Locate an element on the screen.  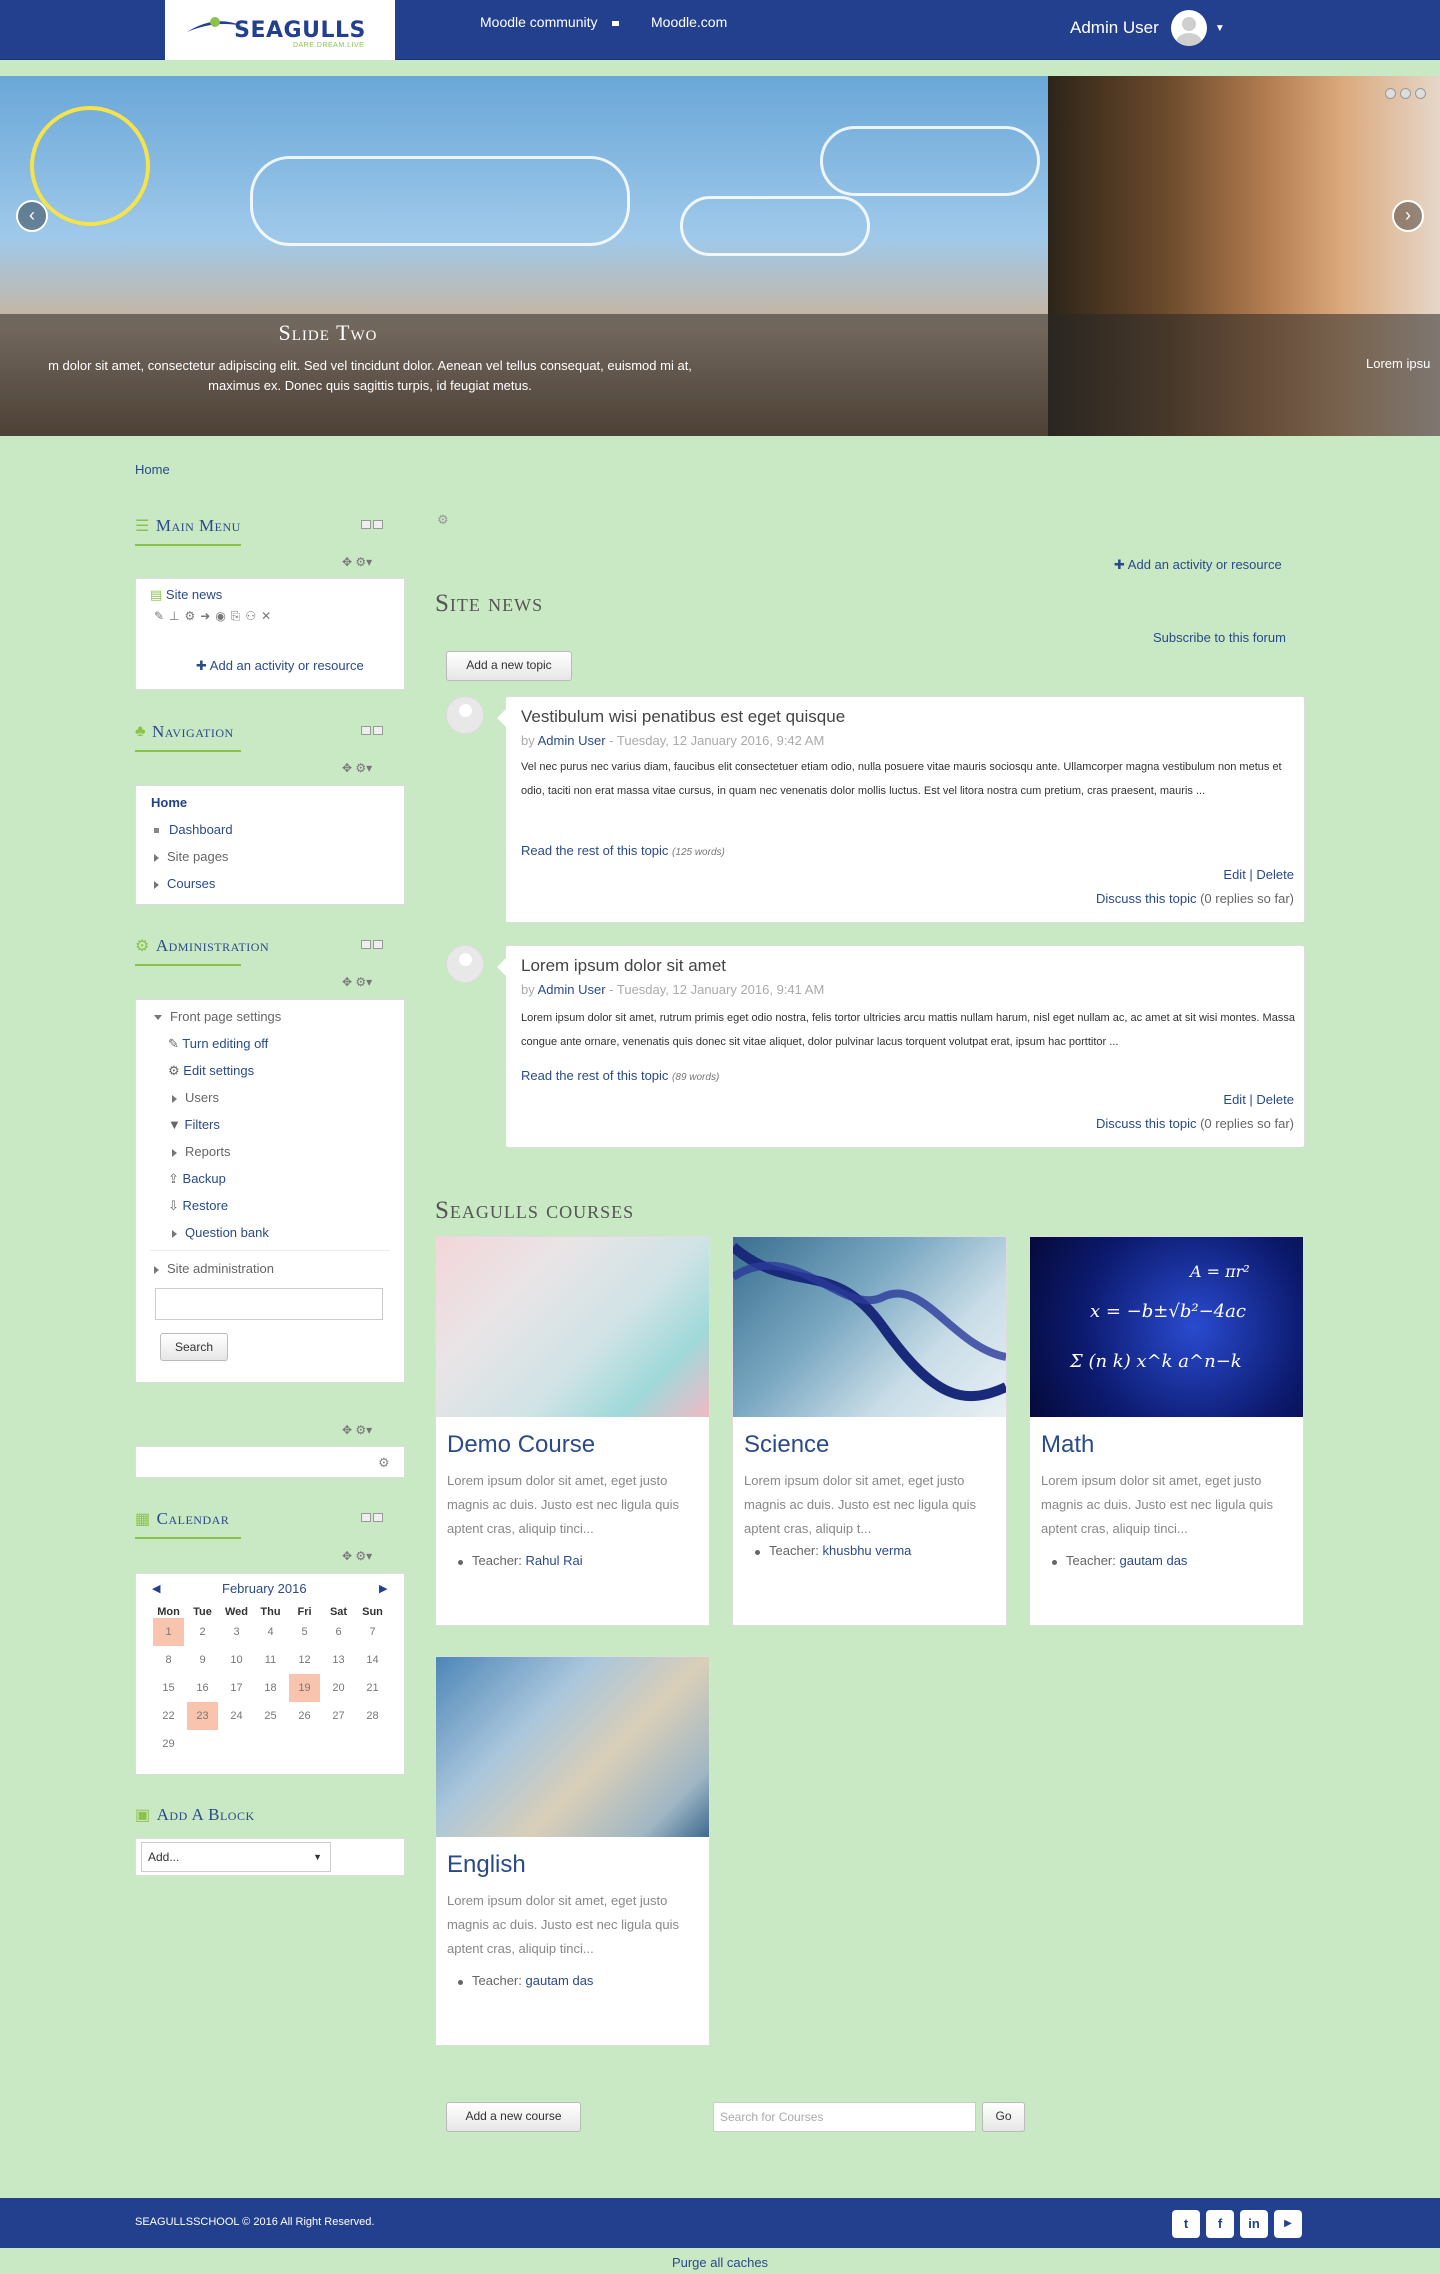
svg-text: A = πr² is located at coordinates (1219, 1271).